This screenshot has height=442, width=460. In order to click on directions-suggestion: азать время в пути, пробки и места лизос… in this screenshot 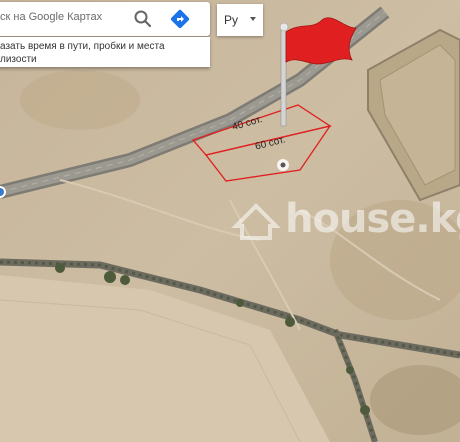, I will do `click(105, 52)`.